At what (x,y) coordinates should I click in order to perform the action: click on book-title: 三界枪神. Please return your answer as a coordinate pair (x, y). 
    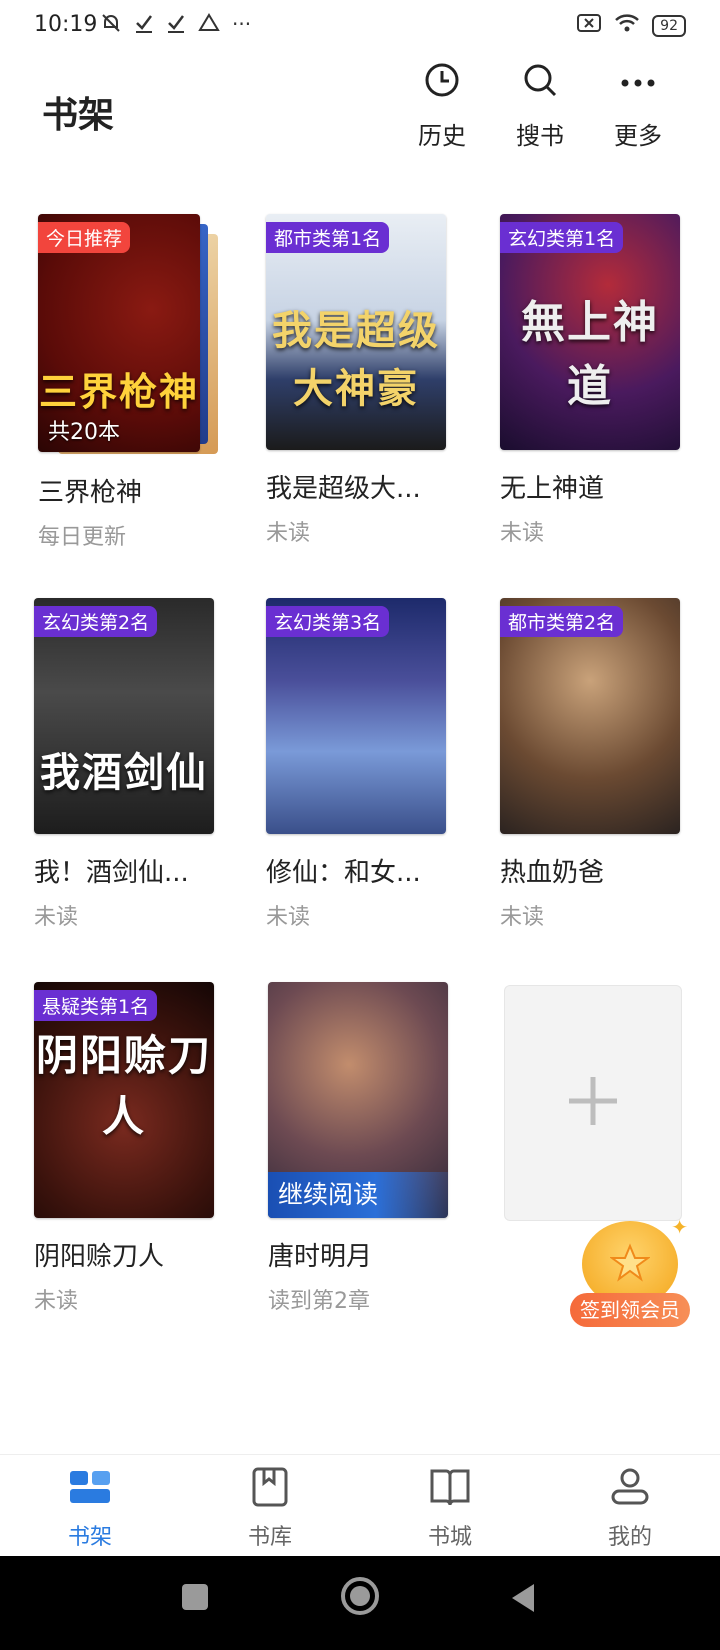
    Looking at the image, I should click on (90, 493).